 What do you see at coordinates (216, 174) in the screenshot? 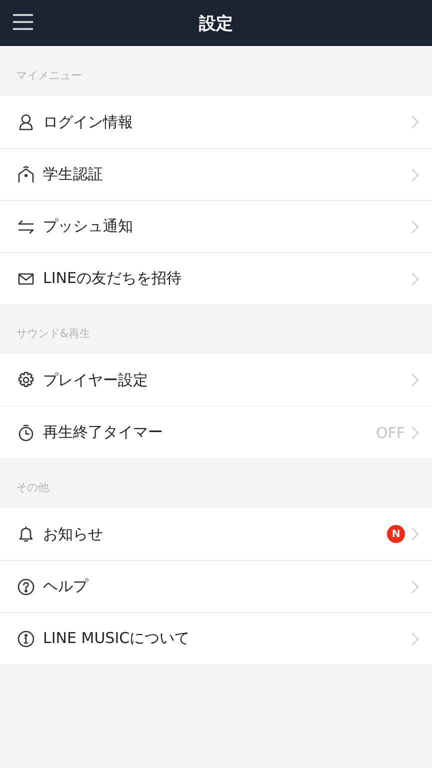
I see `settings-row: 学生認証` at bounding box center [216, 174].